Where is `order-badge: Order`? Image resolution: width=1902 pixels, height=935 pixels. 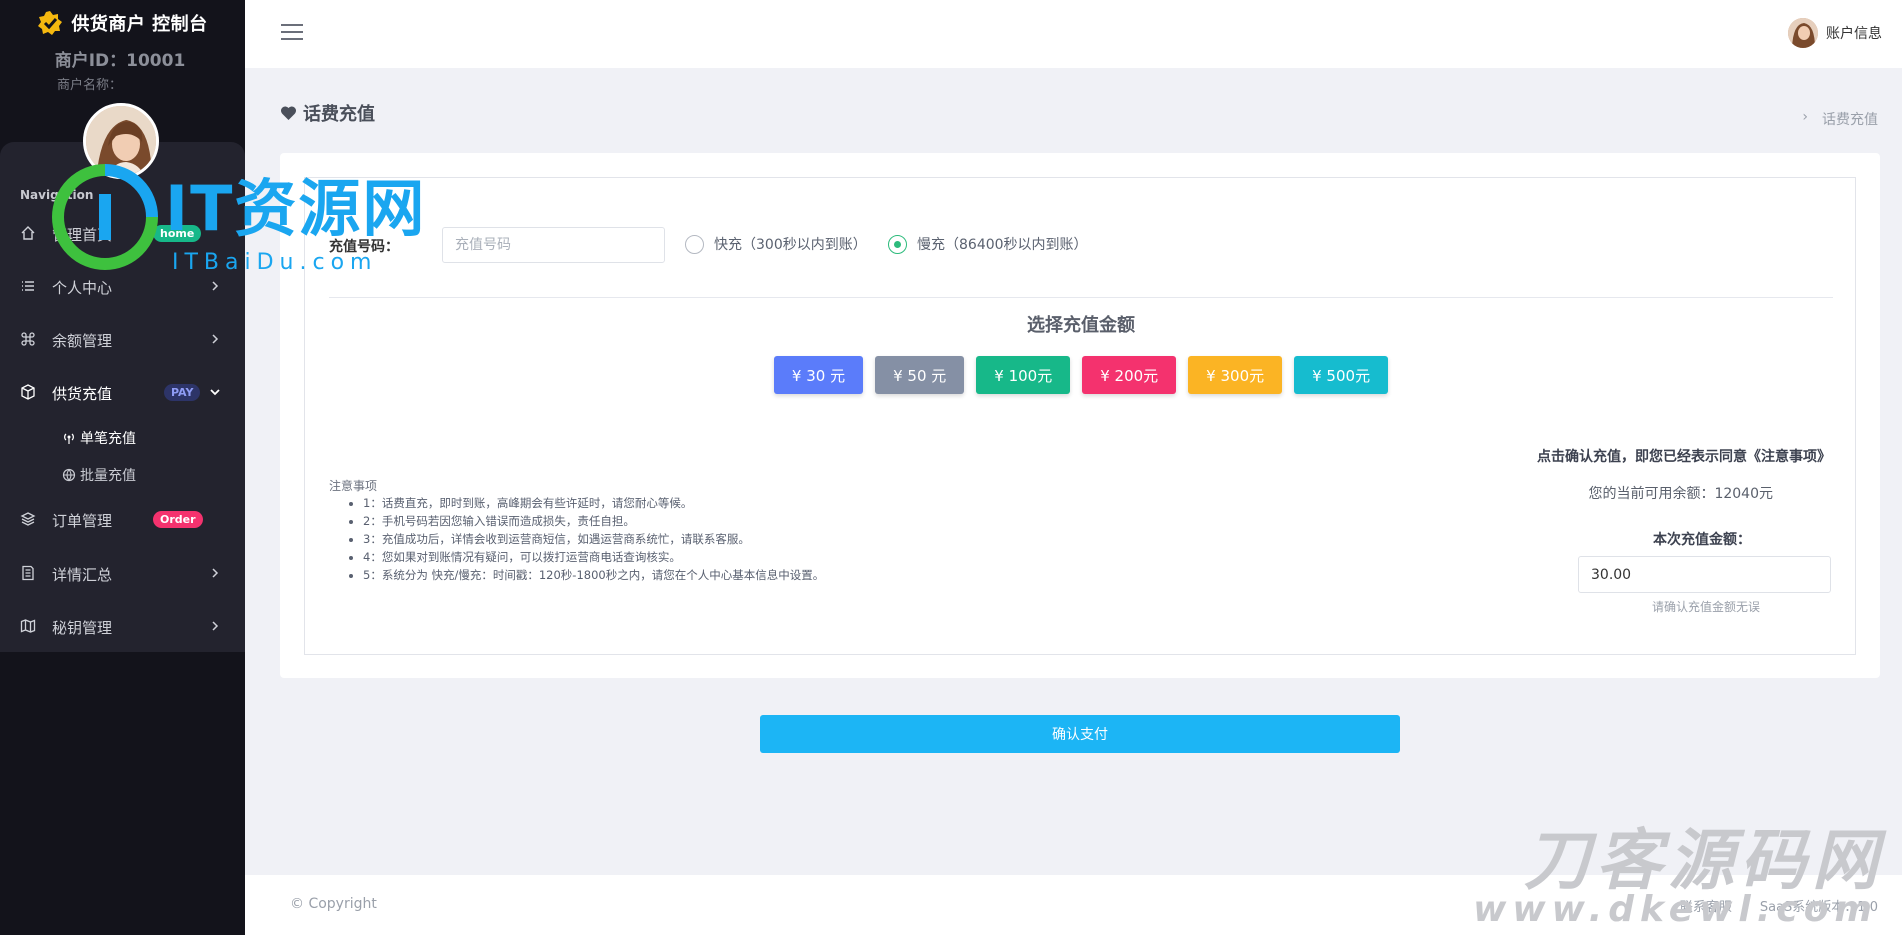
order-badge: Order is located at coordinates (178, 519).